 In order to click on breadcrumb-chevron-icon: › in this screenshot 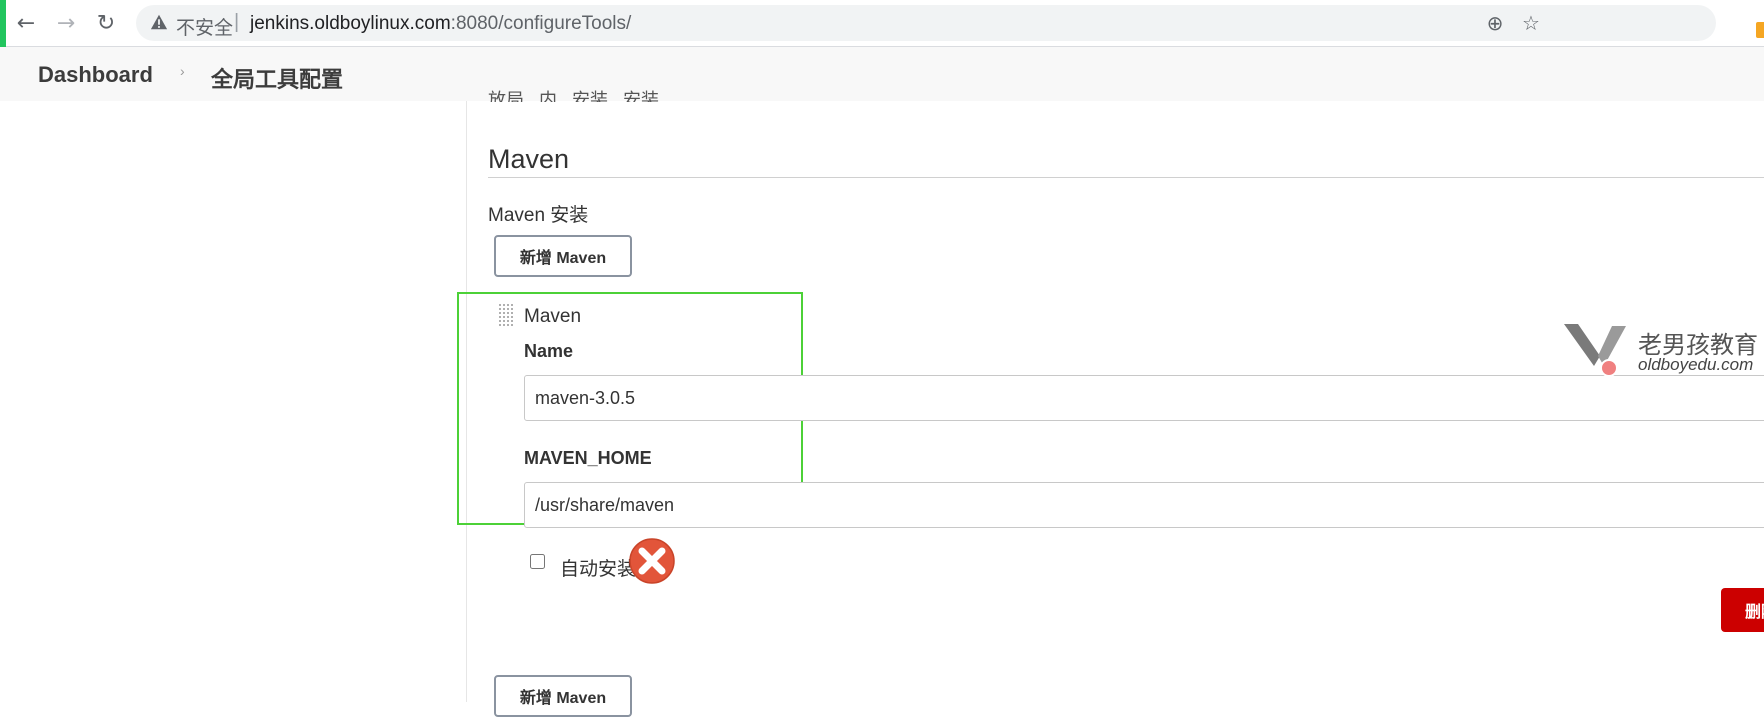, I will do `click(182, 71)`.